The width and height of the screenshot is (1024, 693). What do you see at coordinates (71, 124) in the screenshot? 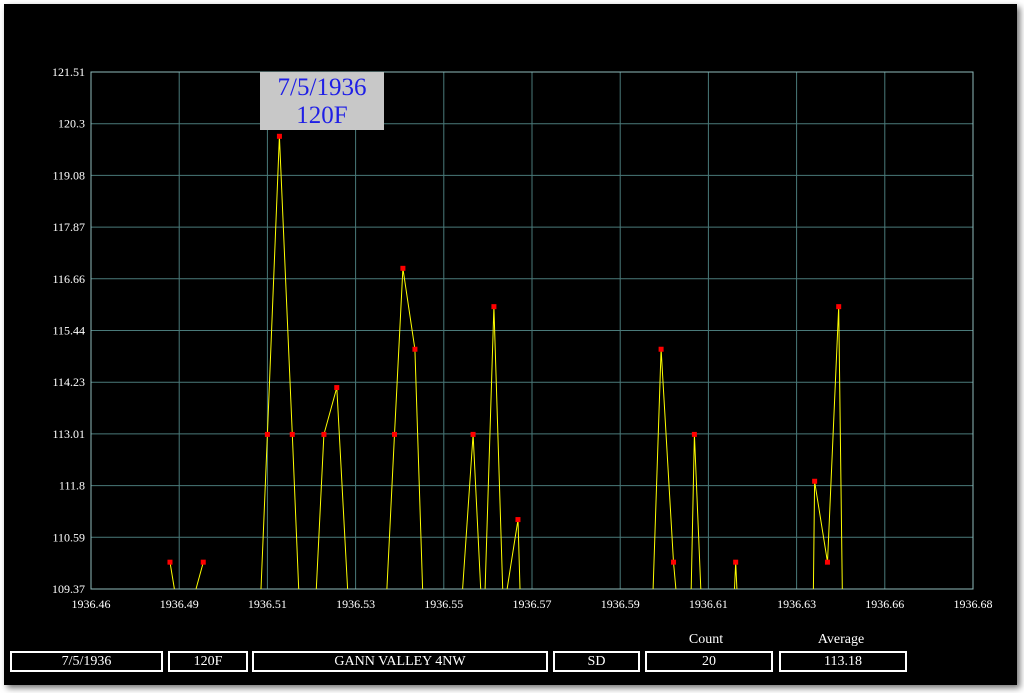
I see `y-tick-label: 120.3` at bounding box center [71, 124].